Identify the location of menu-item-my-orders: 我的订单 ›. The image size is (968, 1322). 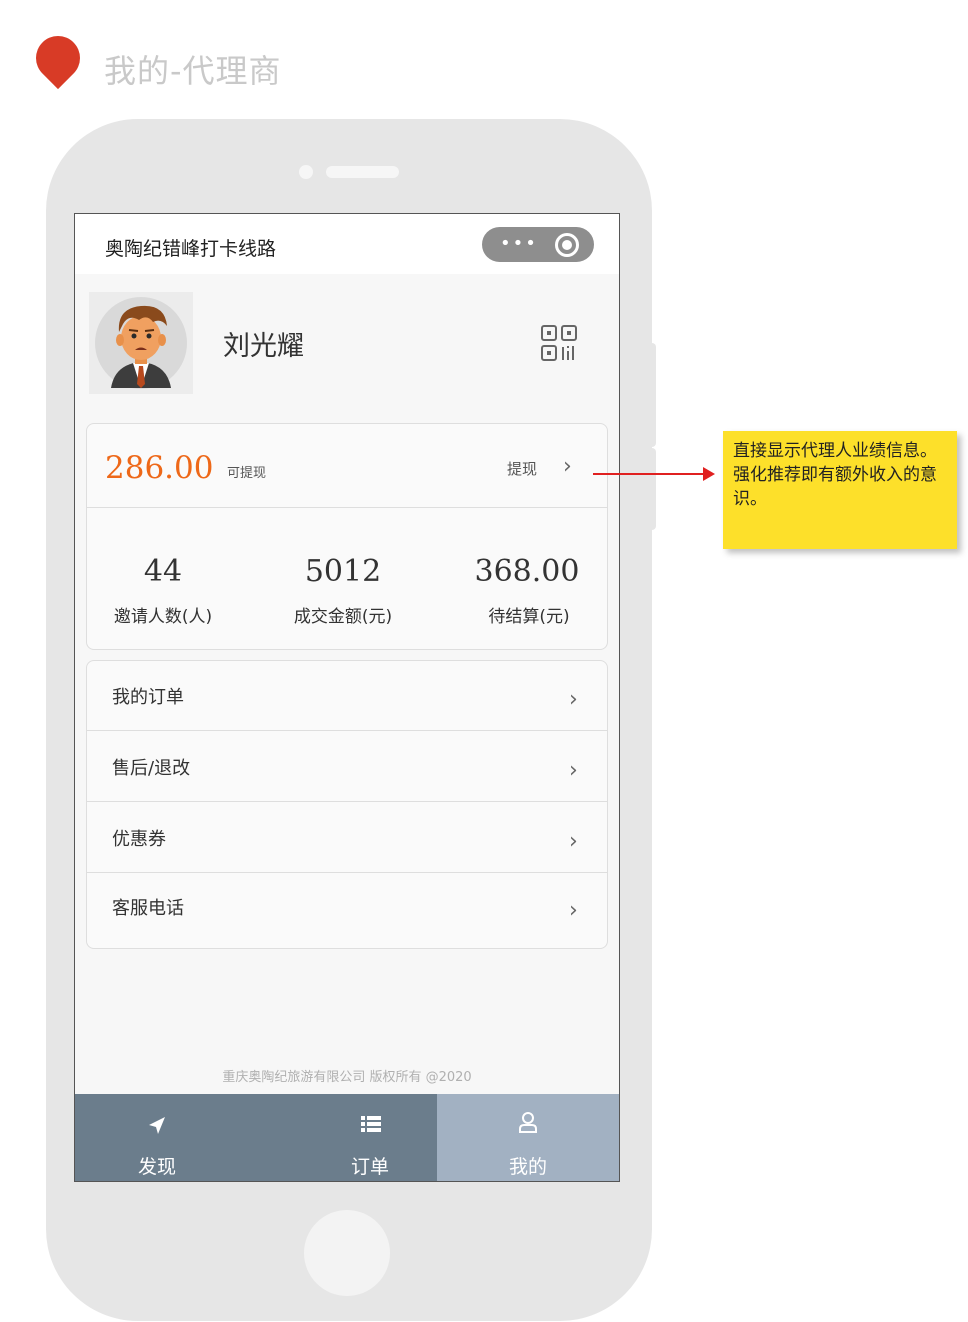
(347, 696).